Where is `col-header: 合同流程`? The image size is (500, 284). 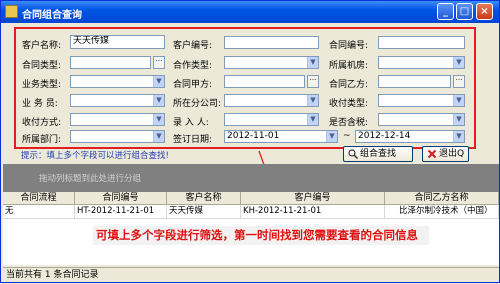
col-header: 合同流程 is located at coordinates (39, 198).